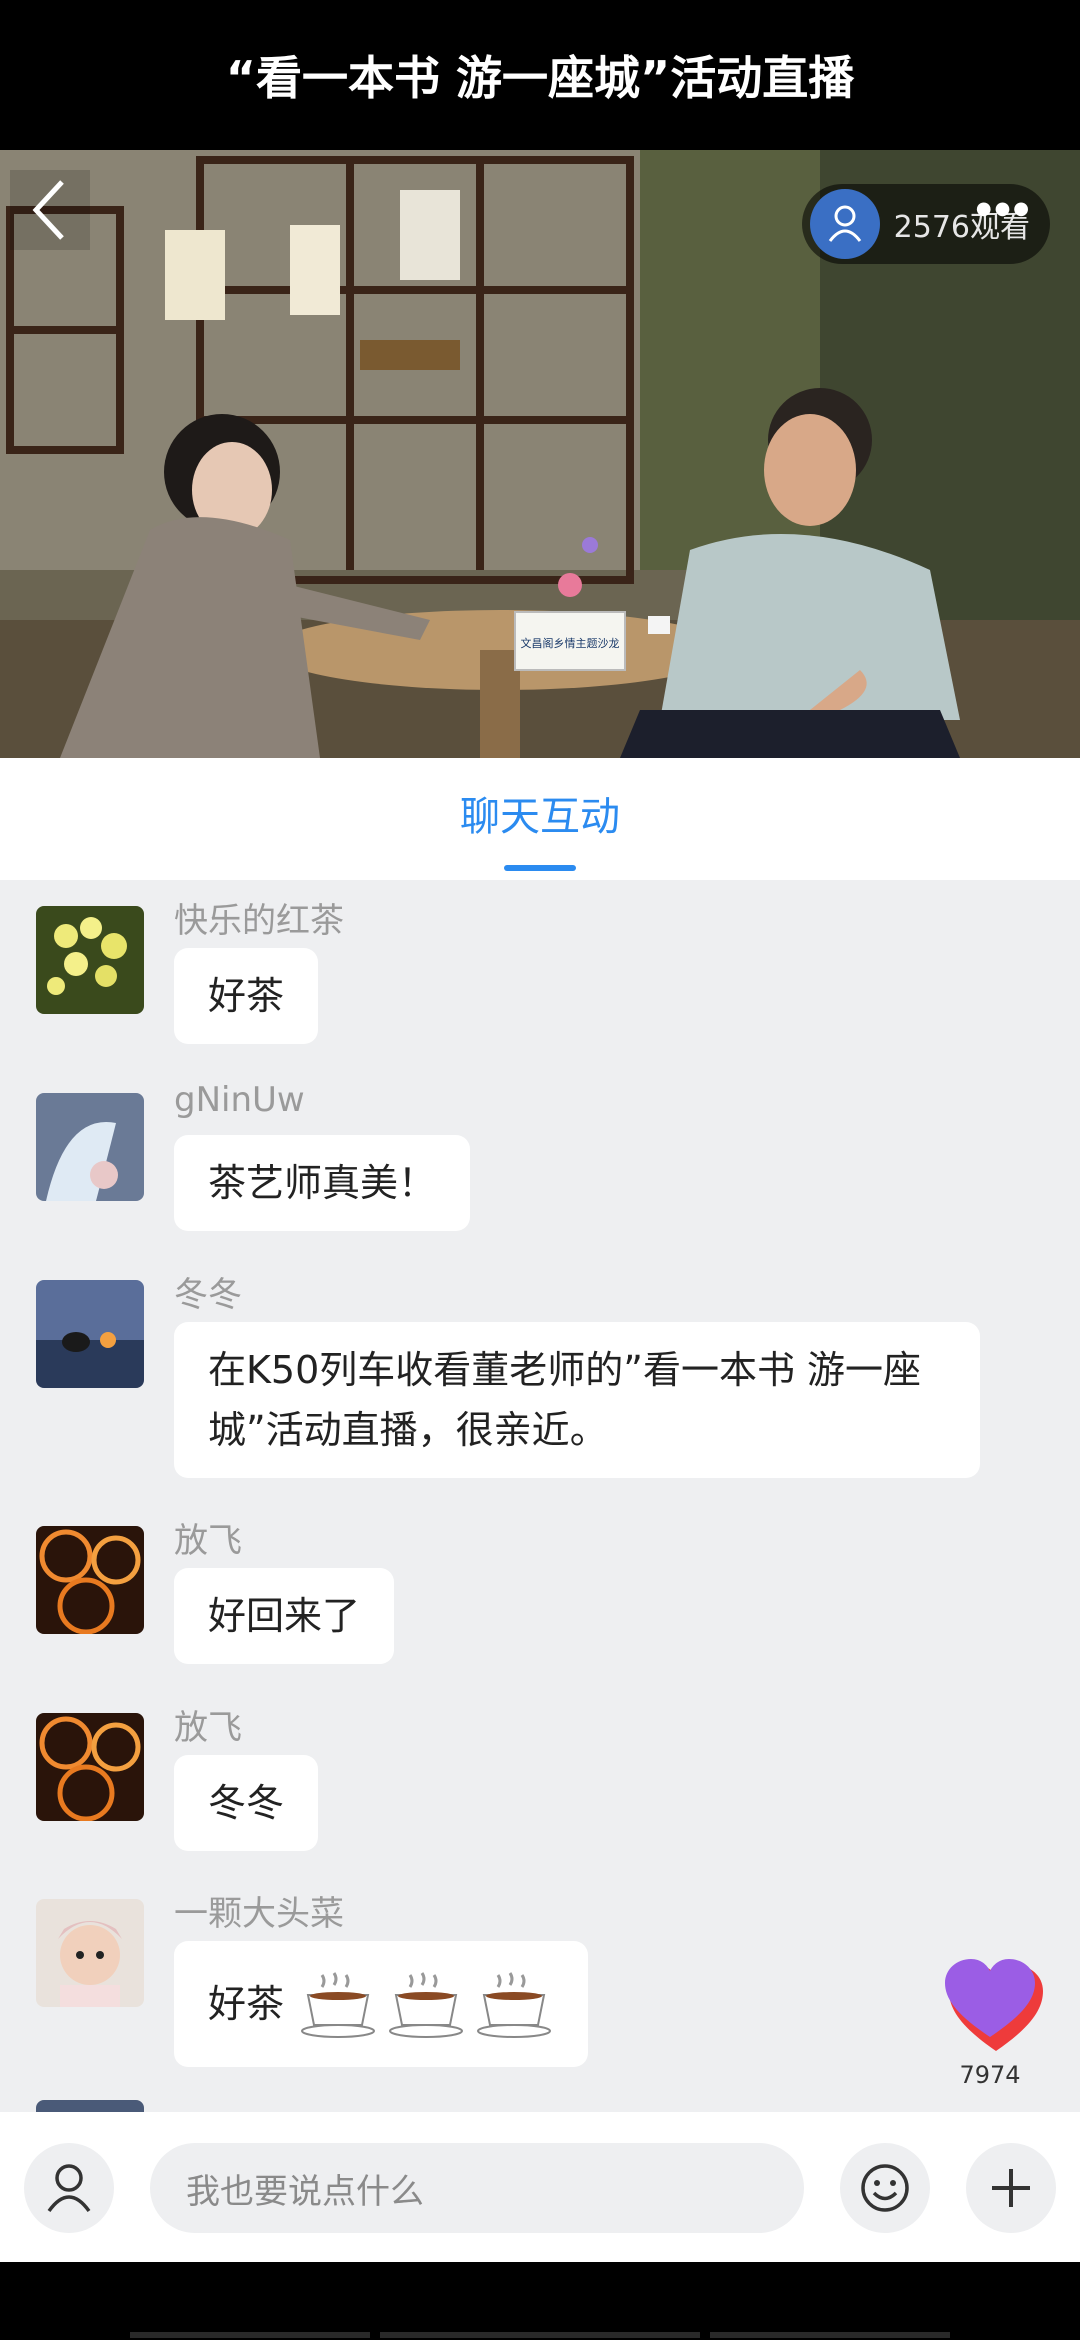 The height and width of the screenshot is (2340, 1080). What do you see at coordinates (990, 2075) in the screenshot?
I see `like-count: 7974` at bounding box center [990, 2075].